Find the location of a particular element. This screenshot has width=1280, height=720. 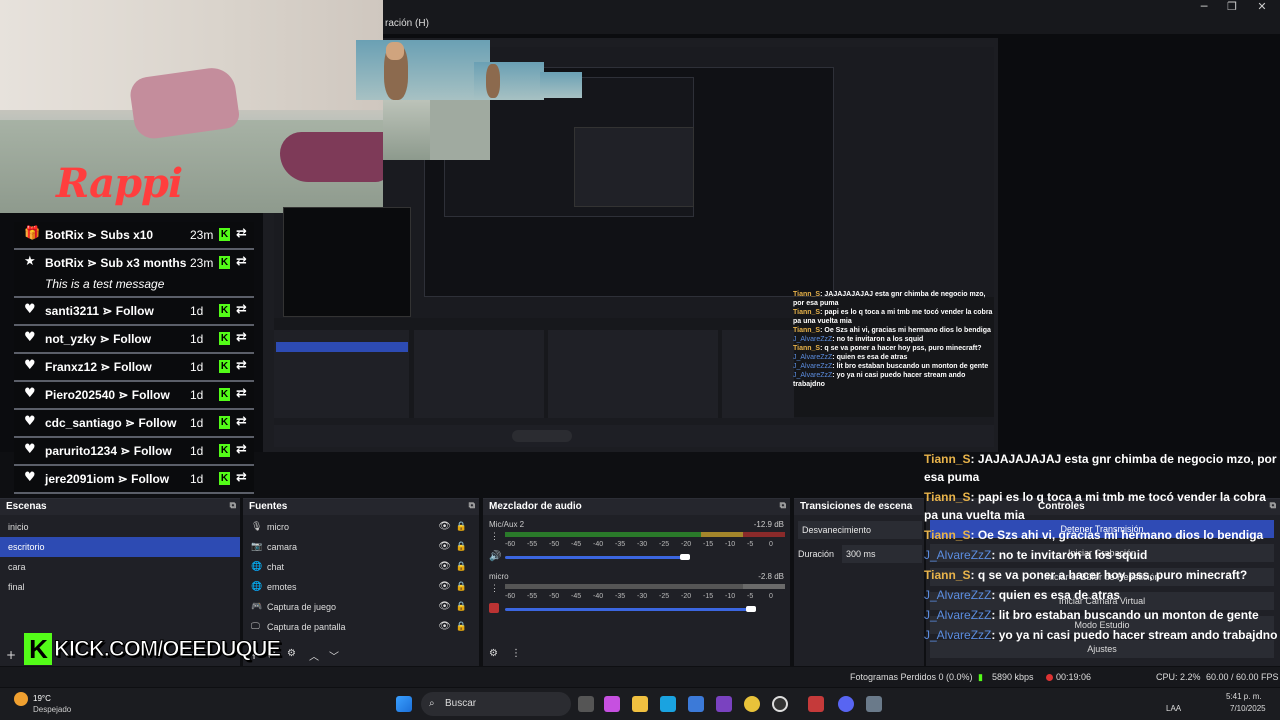

chrome-icon is located at coordinates (752, 704).